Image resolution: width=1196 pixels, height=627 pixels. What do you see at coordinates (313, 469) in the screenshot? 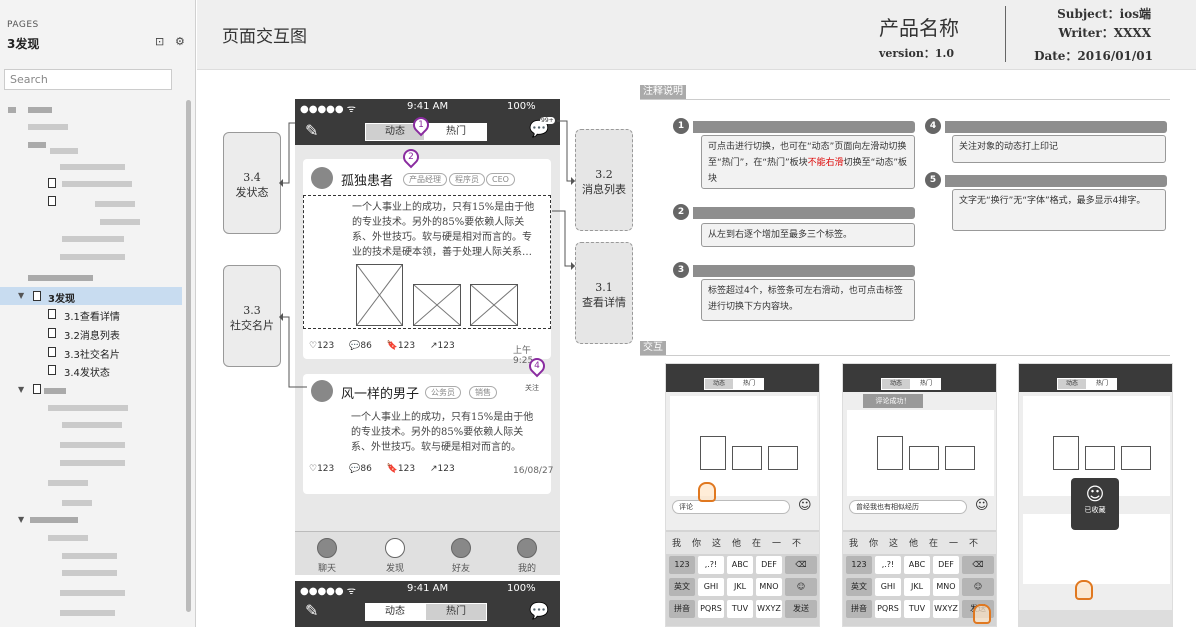
I see `like-icon: ♡` at bounding box center [313, 469].